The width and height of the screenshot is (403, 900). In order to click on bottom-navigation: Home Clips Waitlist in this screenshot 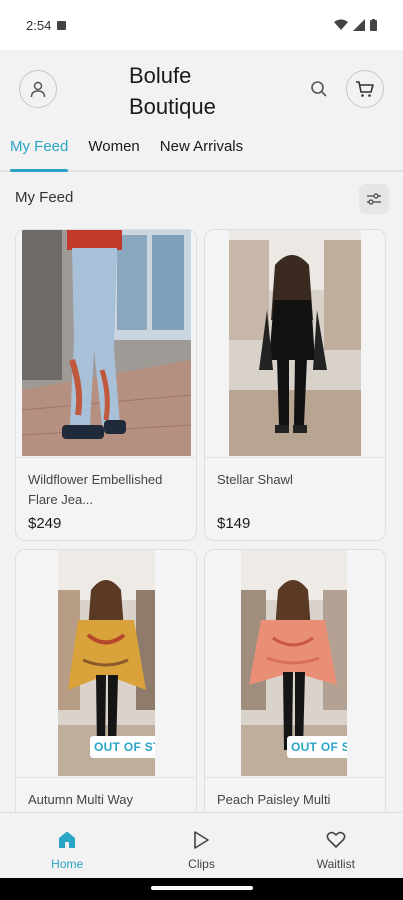, I will do `click(201, 845)`.